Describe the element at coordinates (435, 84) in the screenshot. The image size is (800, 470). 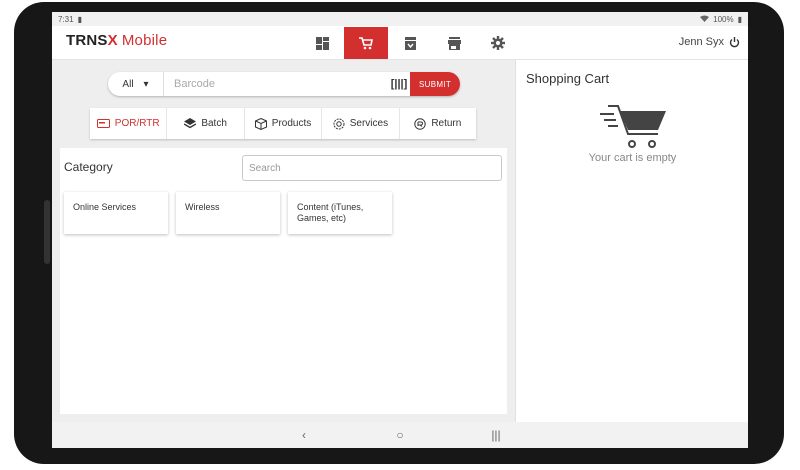
I see `submit-button: SUBMIT` at that location.